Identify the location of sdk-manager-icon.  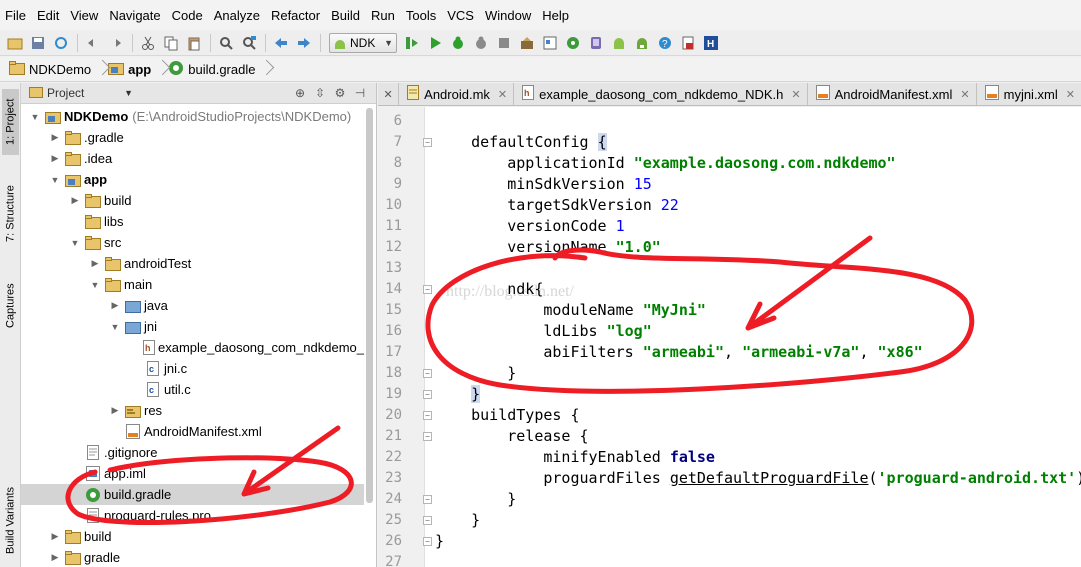
(527, 43).